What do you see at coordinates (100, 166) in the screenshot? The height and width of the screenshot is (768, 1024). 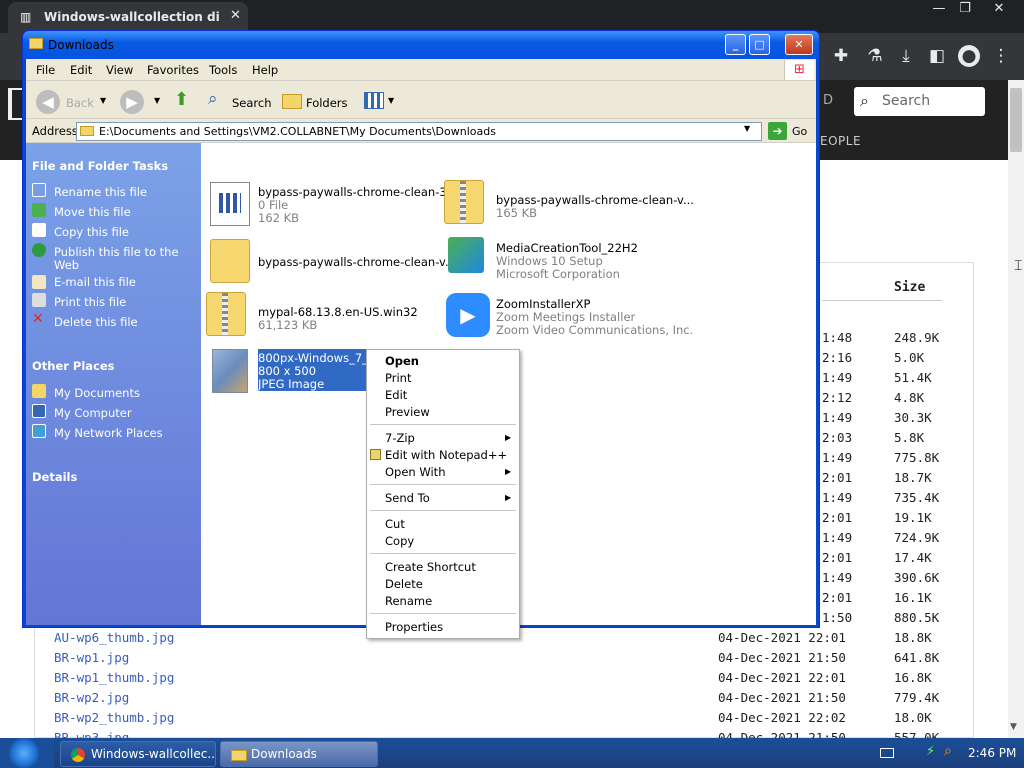 I see `tasks-header: File and Folder Tasks` at bounding box center [100, 166].